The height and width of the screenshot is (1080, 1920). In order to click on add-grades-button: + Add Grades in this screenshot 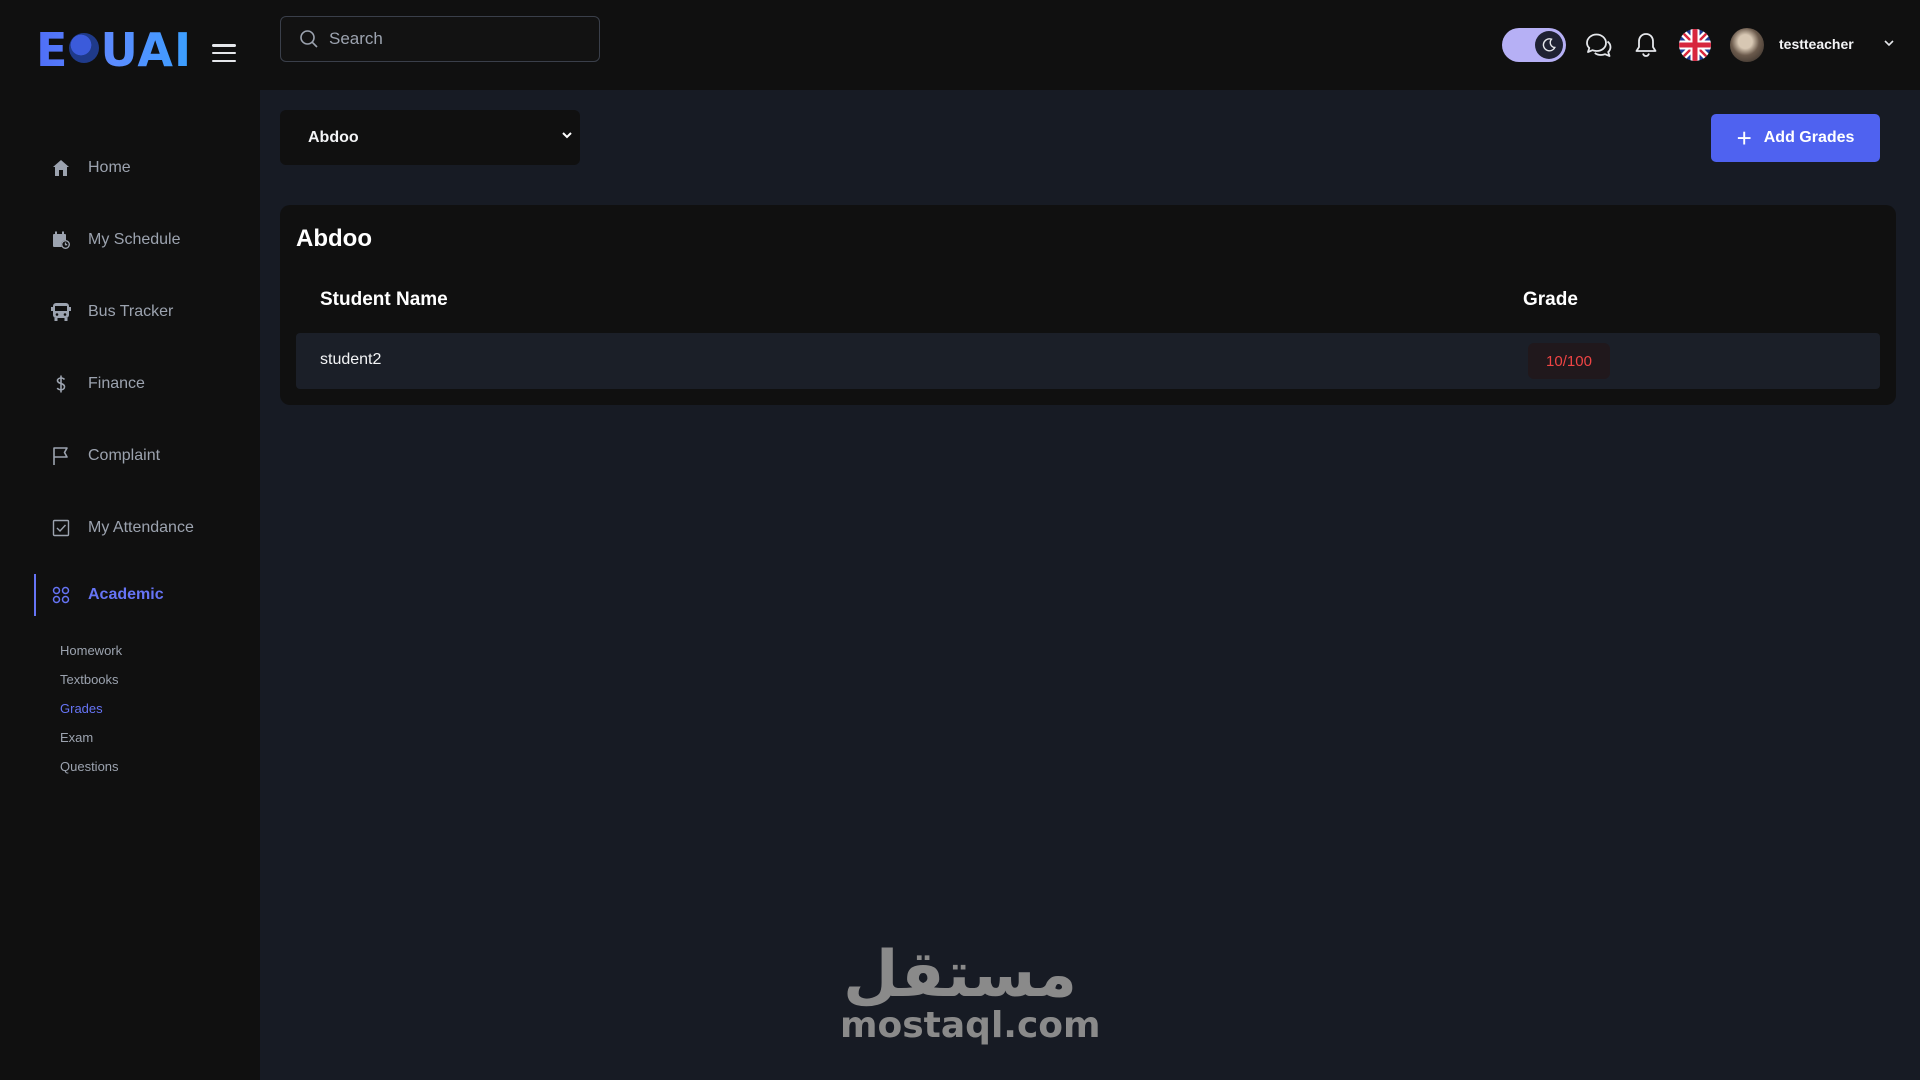, I will do `click(1795, 138)`.